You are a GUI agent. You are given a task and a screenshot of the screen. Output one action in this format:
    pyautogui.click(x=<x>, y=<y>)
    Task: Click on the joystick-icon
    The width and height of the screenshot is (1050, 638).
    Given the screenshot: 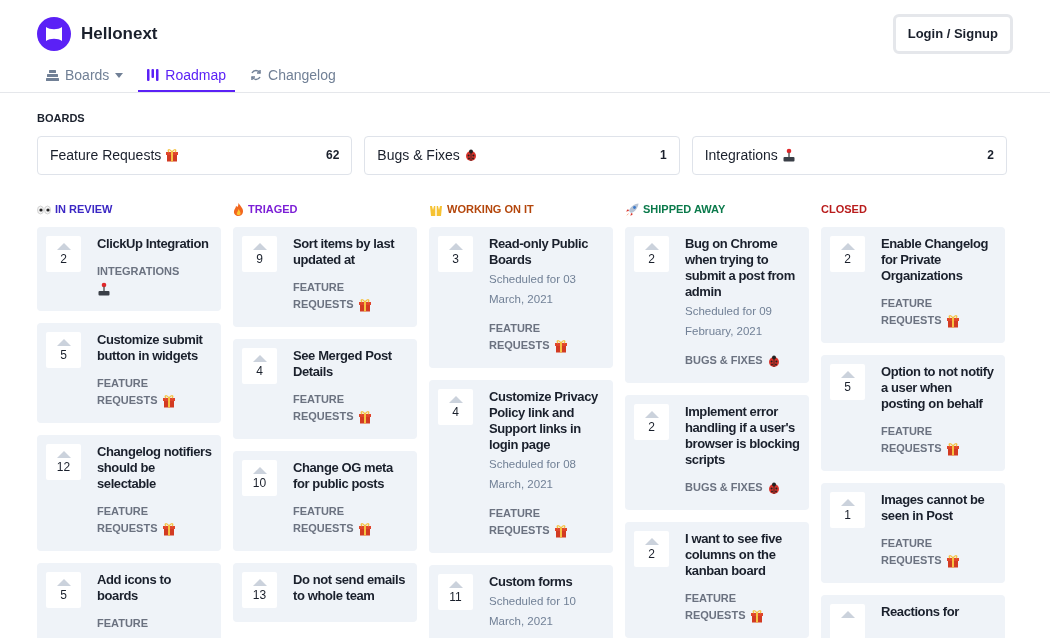 What is the action you would take?
    pyautogui.click(x=788, y=155)
    